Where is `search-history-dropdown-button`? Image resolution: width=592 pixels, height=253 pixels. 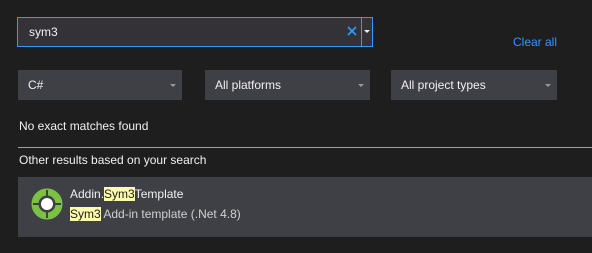
search-history-dropdown-button is located at coordinates (367, 32).